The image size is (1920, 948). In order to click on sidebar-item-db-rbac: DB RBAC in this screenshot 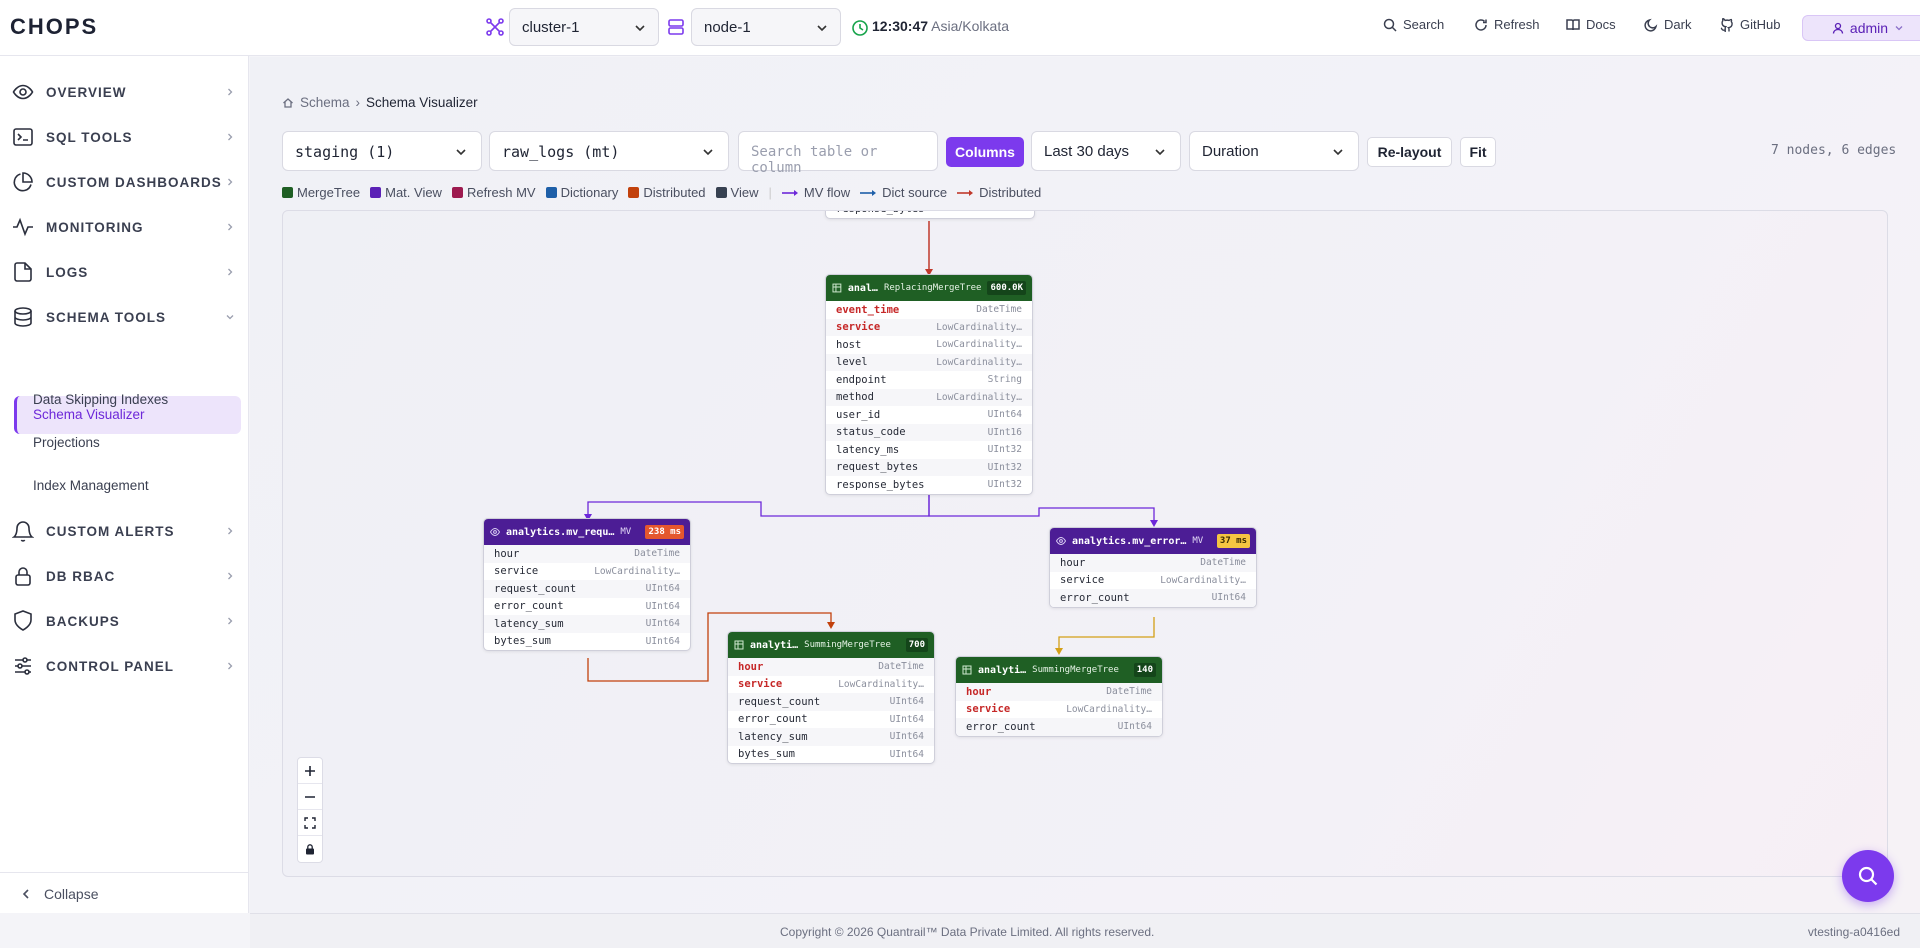, I will do `click(124, 576)`.